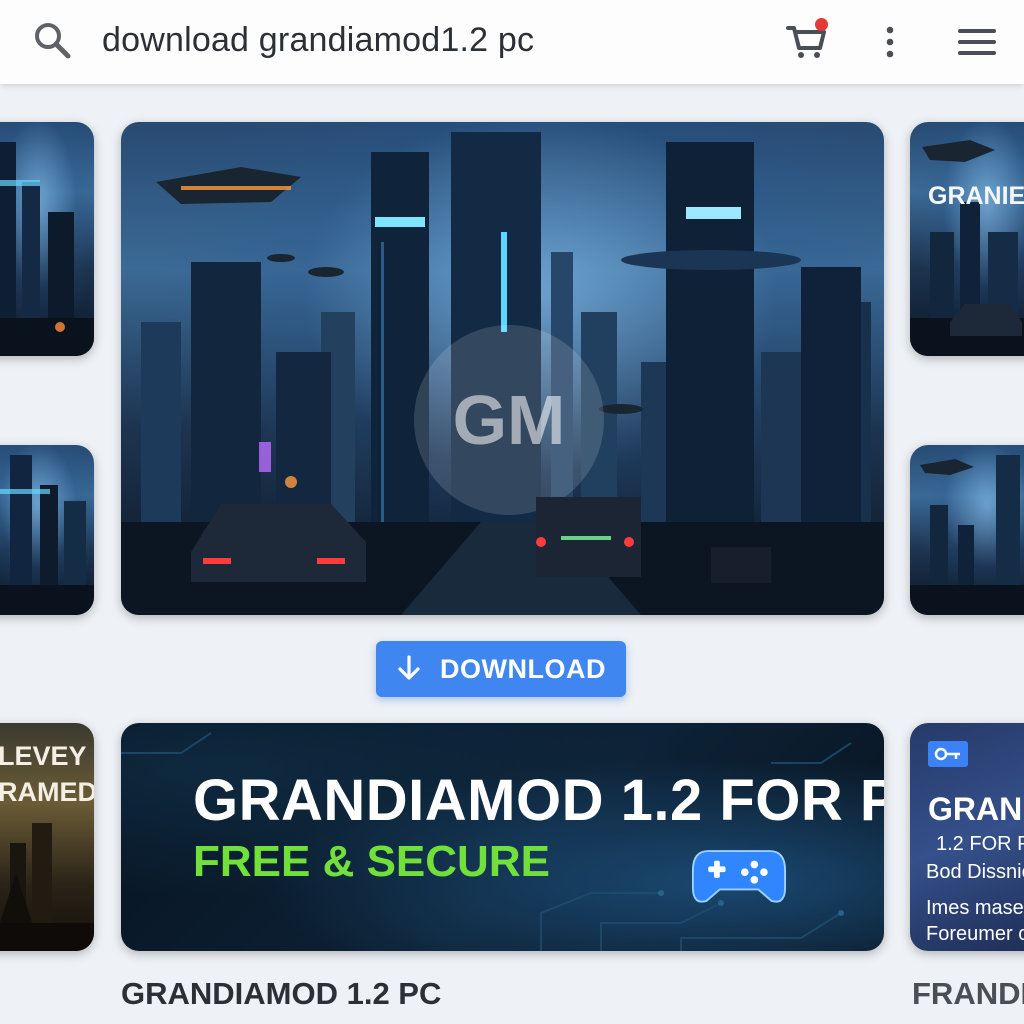  I want to click on thumbnail-title: GRANIEM, so click(976, 196).